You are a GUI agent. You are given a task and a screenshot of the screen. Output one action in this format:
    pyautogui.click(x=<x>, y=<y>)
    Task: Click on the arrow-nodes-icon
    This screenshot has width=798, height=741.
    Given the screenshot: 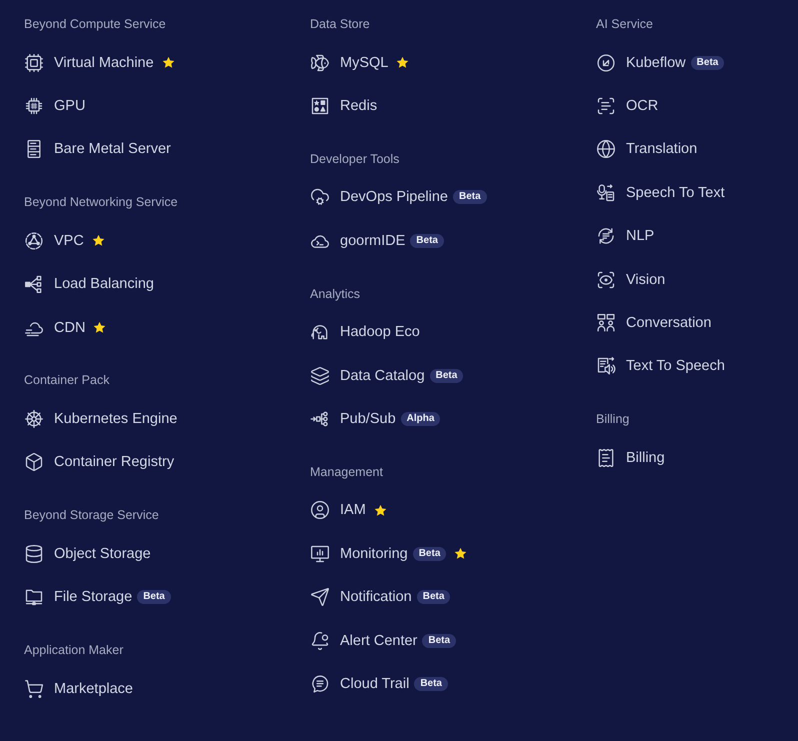 What is the action you would take?
    pyautogui.click(x=320, y=419)
    